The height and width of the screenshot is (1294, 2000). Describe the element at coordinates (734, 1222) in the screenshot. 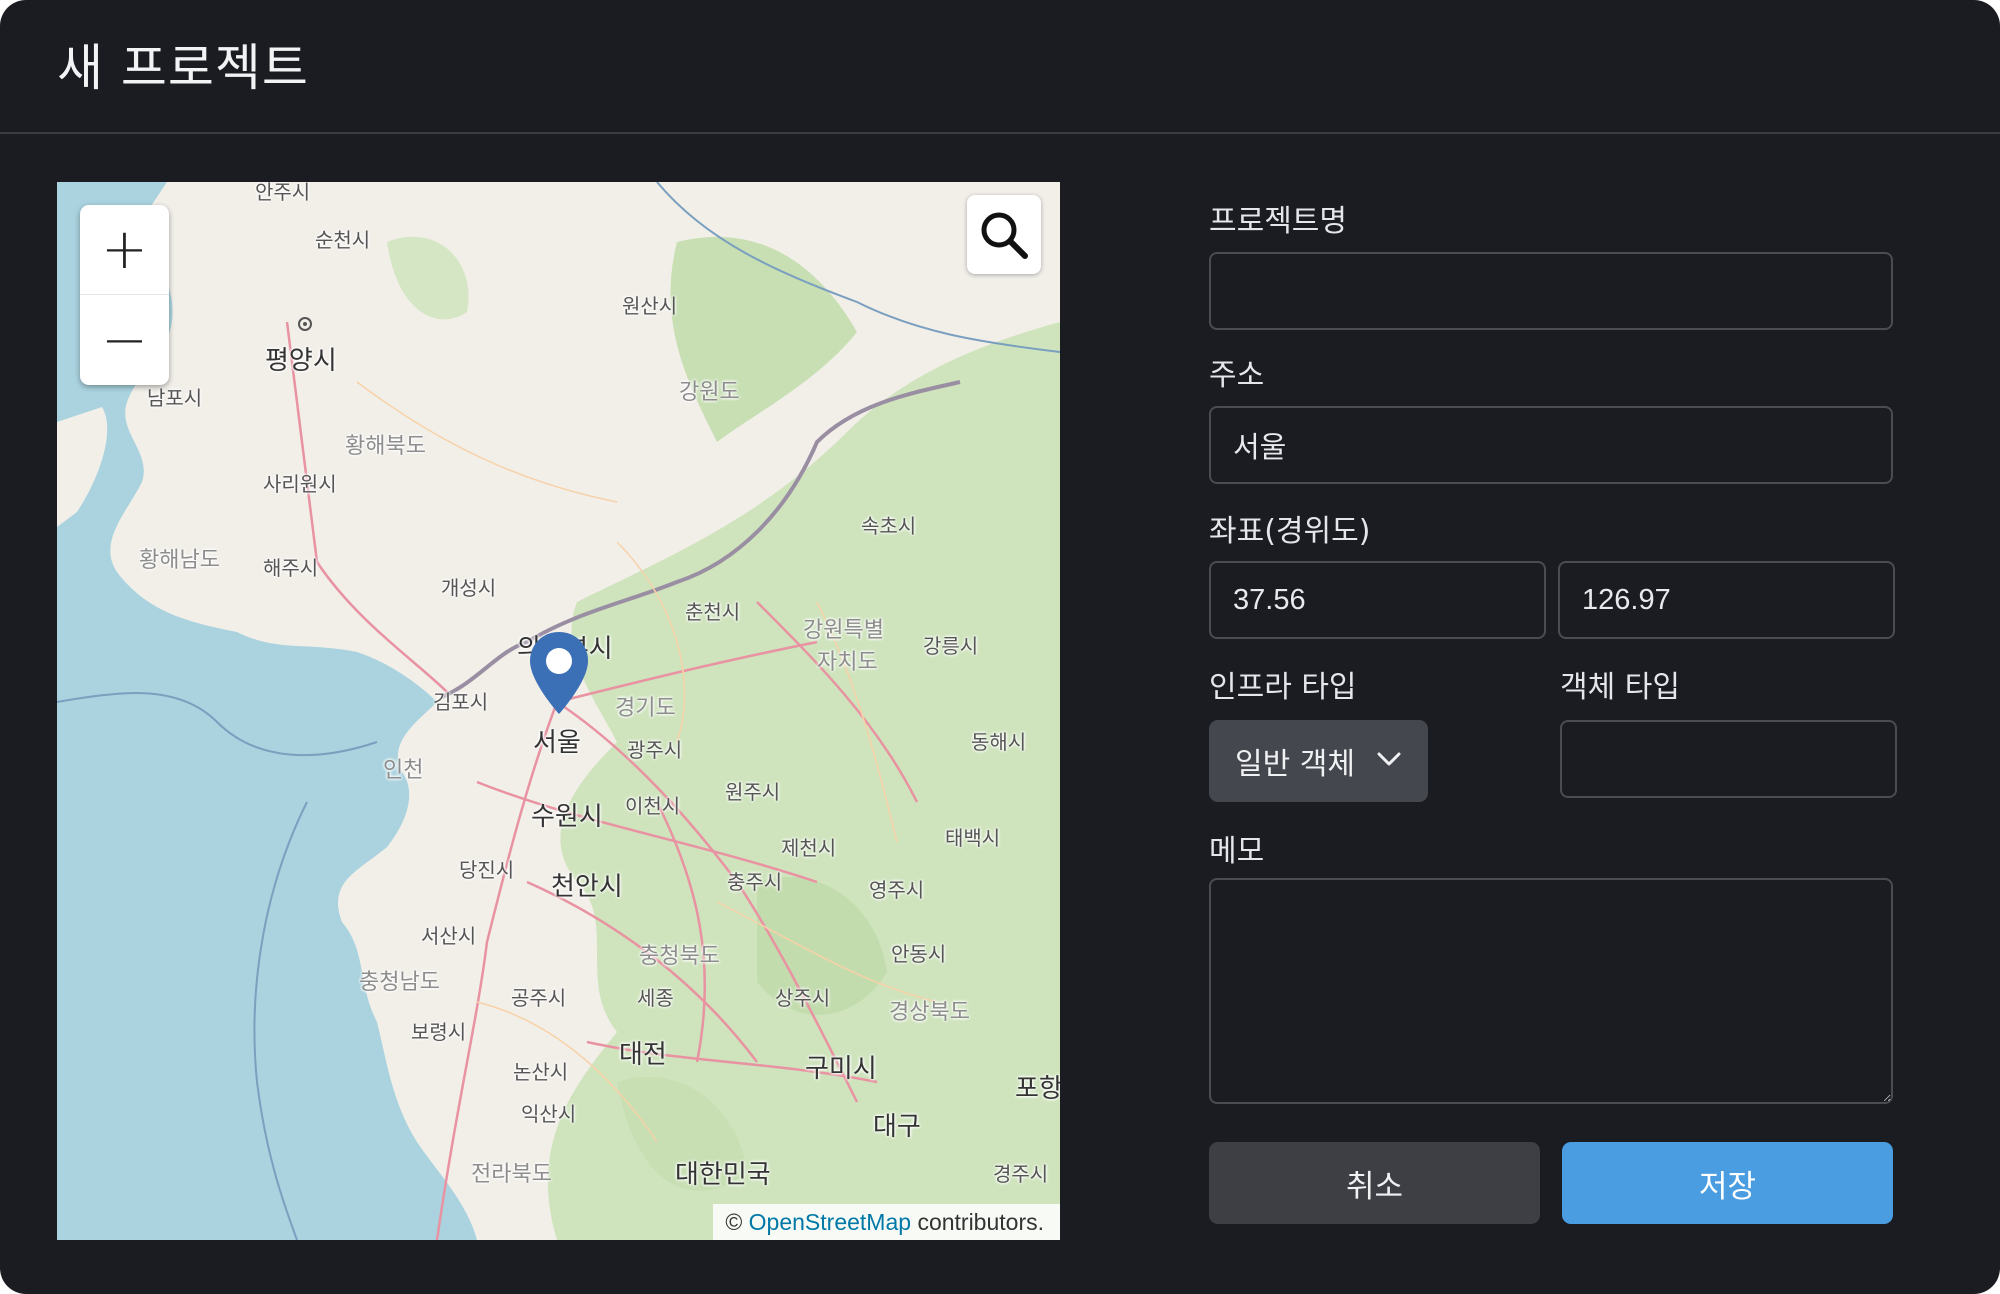

I see `attribution-symbol: ©` at that location.